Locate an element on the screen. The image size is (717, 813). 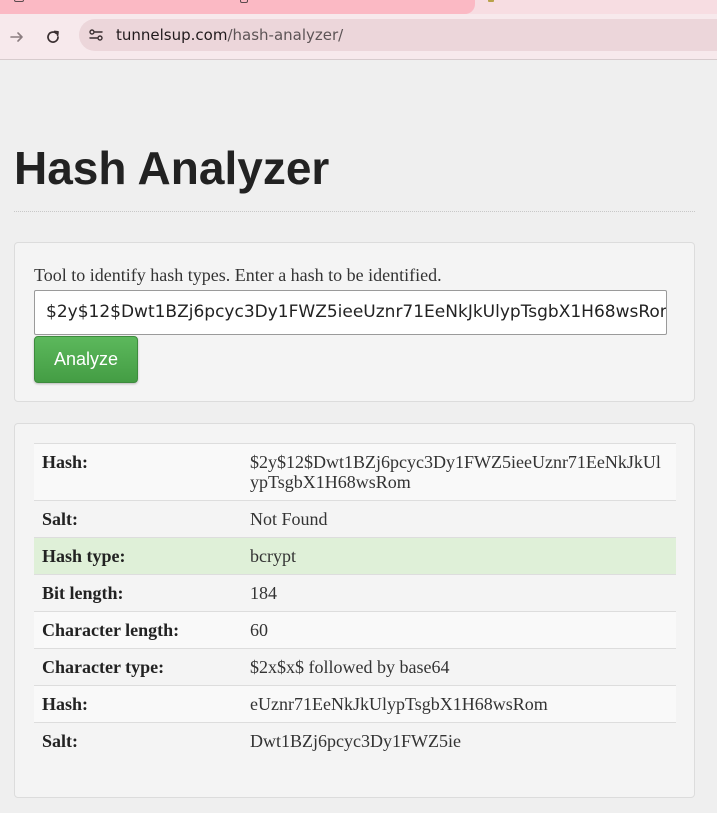
row-label: Character length: is located at coordinates (138, 630).